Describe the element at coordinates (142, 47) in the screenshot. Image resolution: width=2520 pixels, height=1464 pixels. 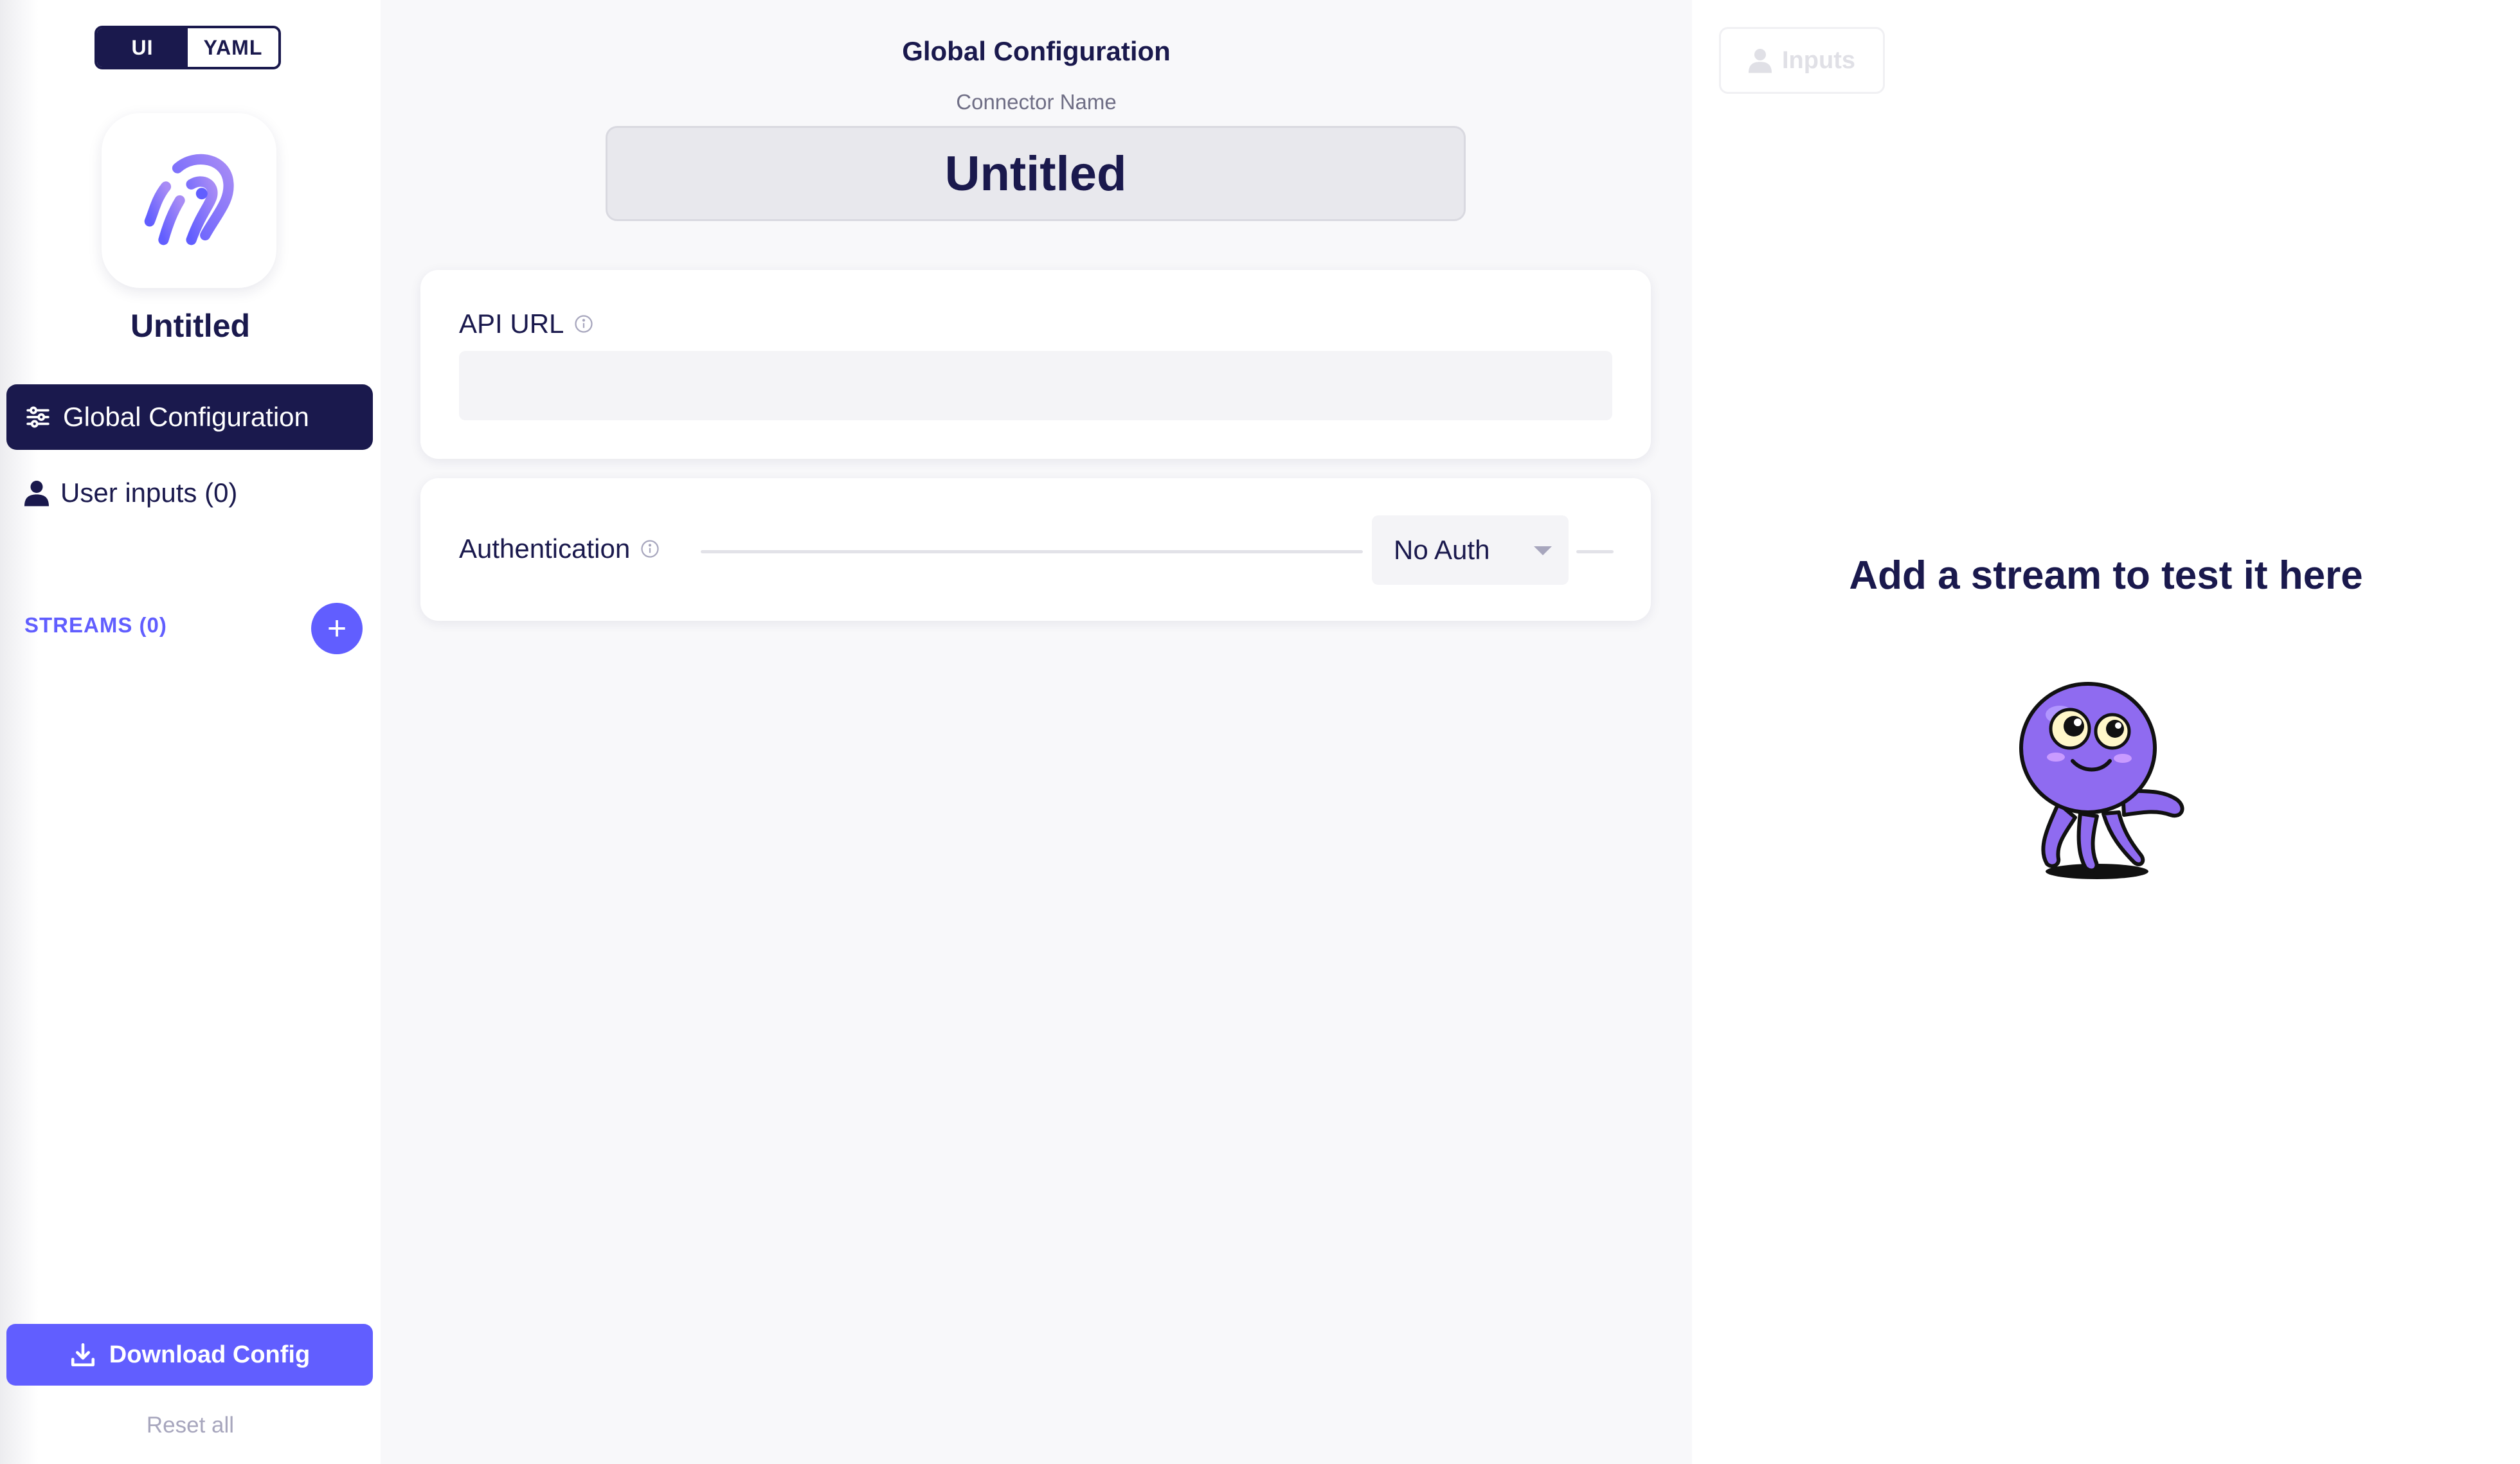
I see `ui-mode-button: UI` at that location.